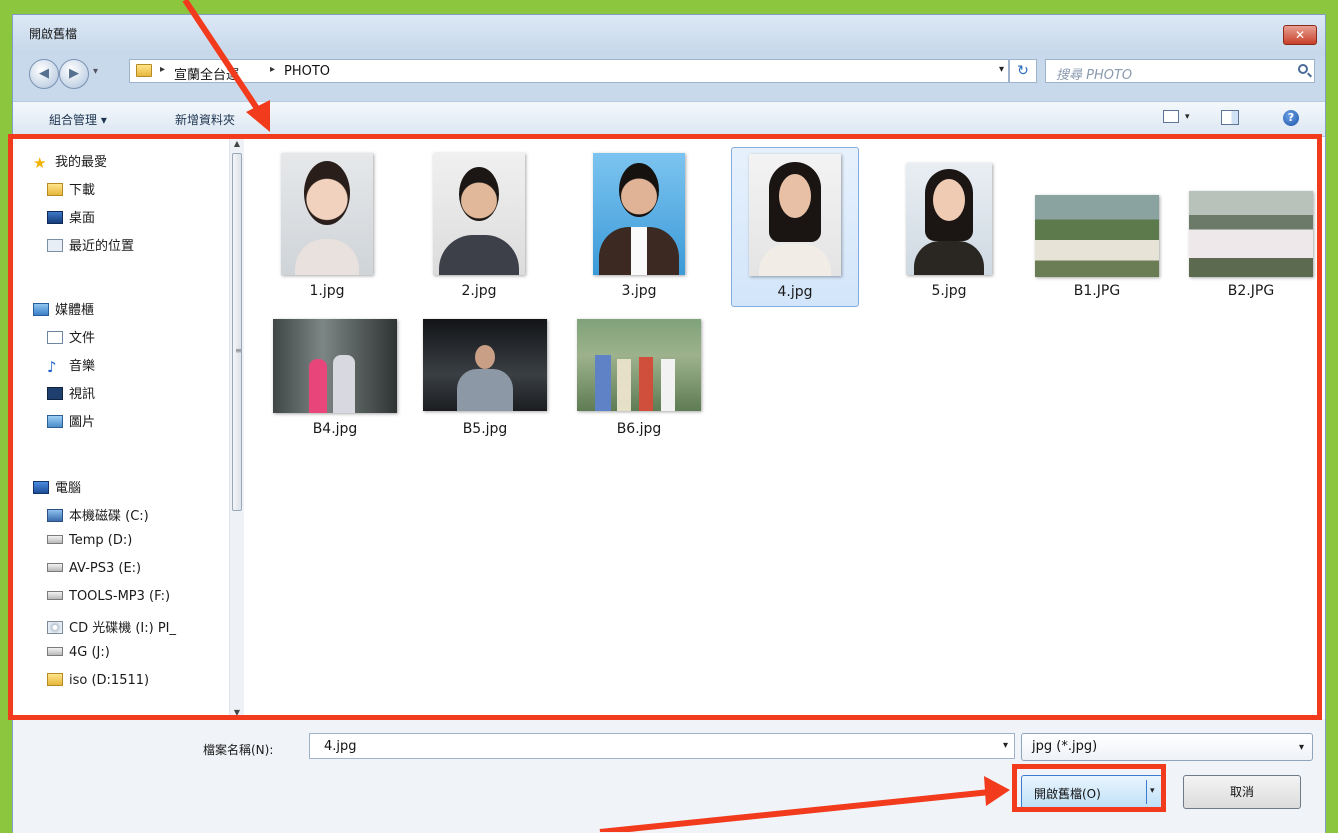  I want to click on file-tile-selected: 4.jpg, so click(795, 227).